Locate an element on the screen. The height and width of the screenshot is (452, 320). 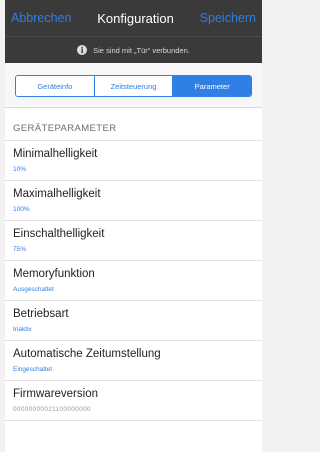
tab-bar-container: Geräteinfo Zeitsteuerung Parameter is located at coordinates (133, 85).